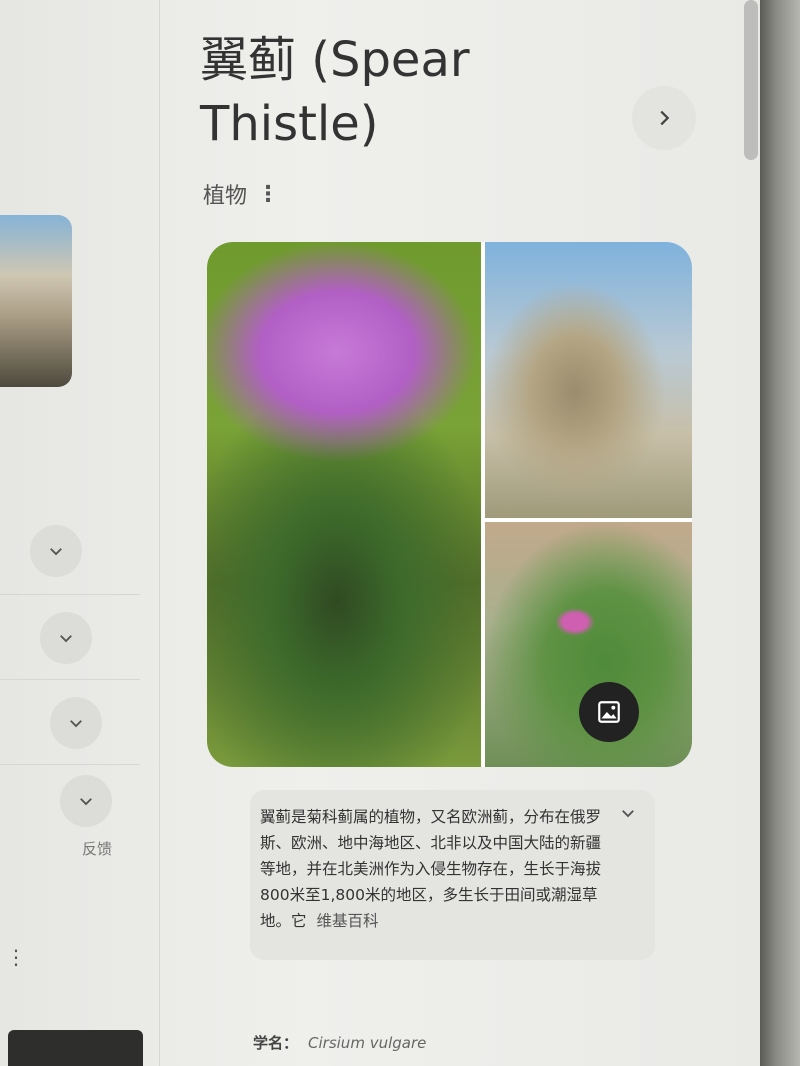  I want to click on chevron-right-icon, so click(665, 118).